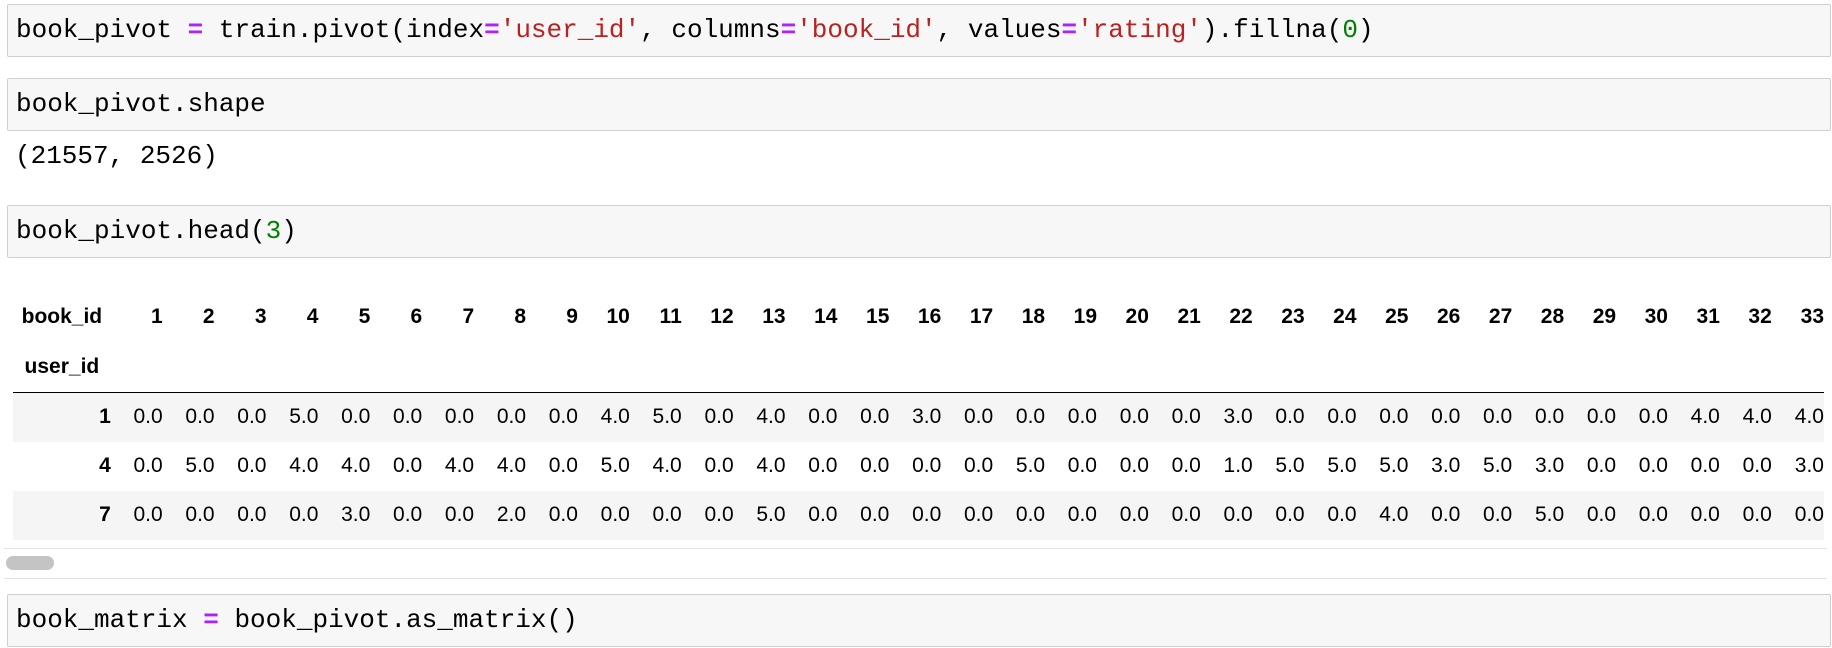  Describe the element at coordinates (1500, 316) in the screenshot. I see `column-header: 27` at that location.